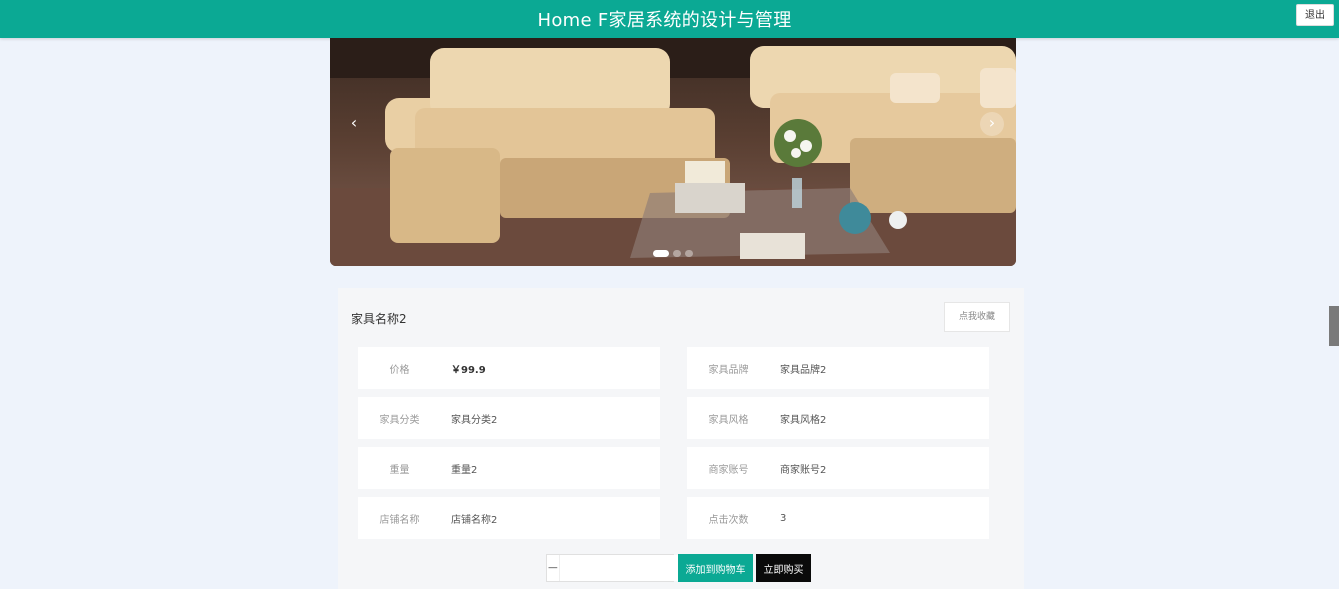  I want to click on info-value: 商家账号2, so click(803, 470).